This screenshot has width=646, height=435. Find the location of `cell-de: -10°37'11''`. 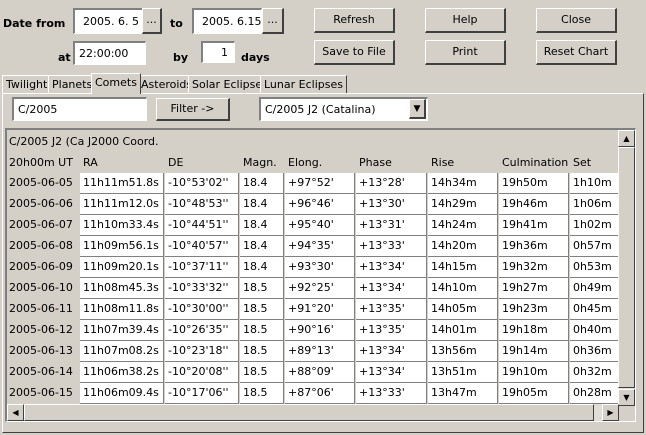

cell-de: -10°37'11'' is located at coordinates (202, 267).